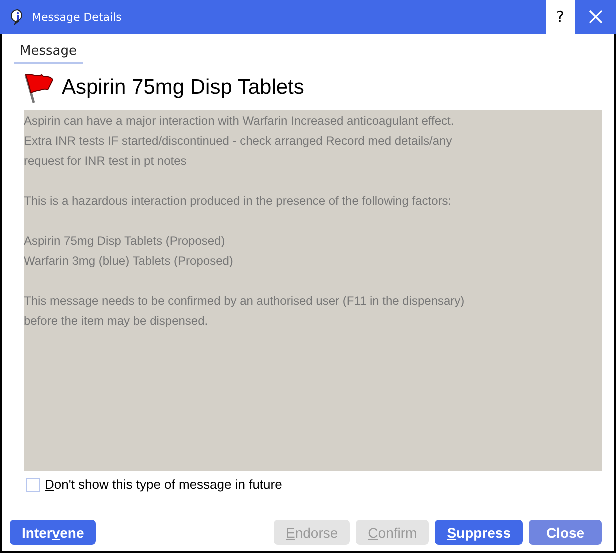 Image resolution: width=616 pixels, height=553 pixels. Describe the element at coordinates (125, 241) in the screenshot. I see `message-text: Aspirin 75mg Disp Tablets (Proposed)` at that location.